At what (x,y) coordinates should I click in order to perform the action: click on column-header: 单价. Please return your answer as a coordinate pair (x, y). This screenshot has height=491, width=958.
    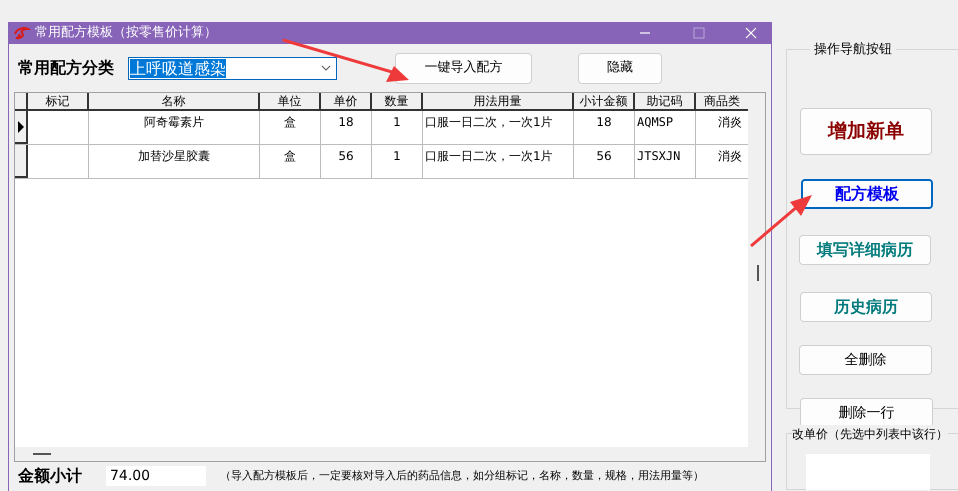
    Looking at the image, I should click on (346, 101).